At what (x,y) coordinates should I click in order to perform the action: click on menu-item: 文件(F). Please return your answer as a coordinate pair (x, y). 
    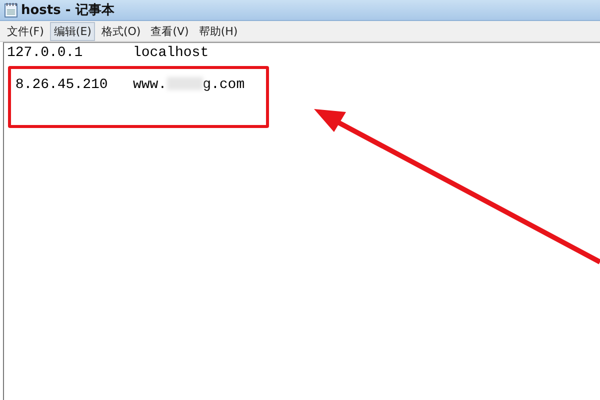
    Looking at the image, I should click on (25, 31).